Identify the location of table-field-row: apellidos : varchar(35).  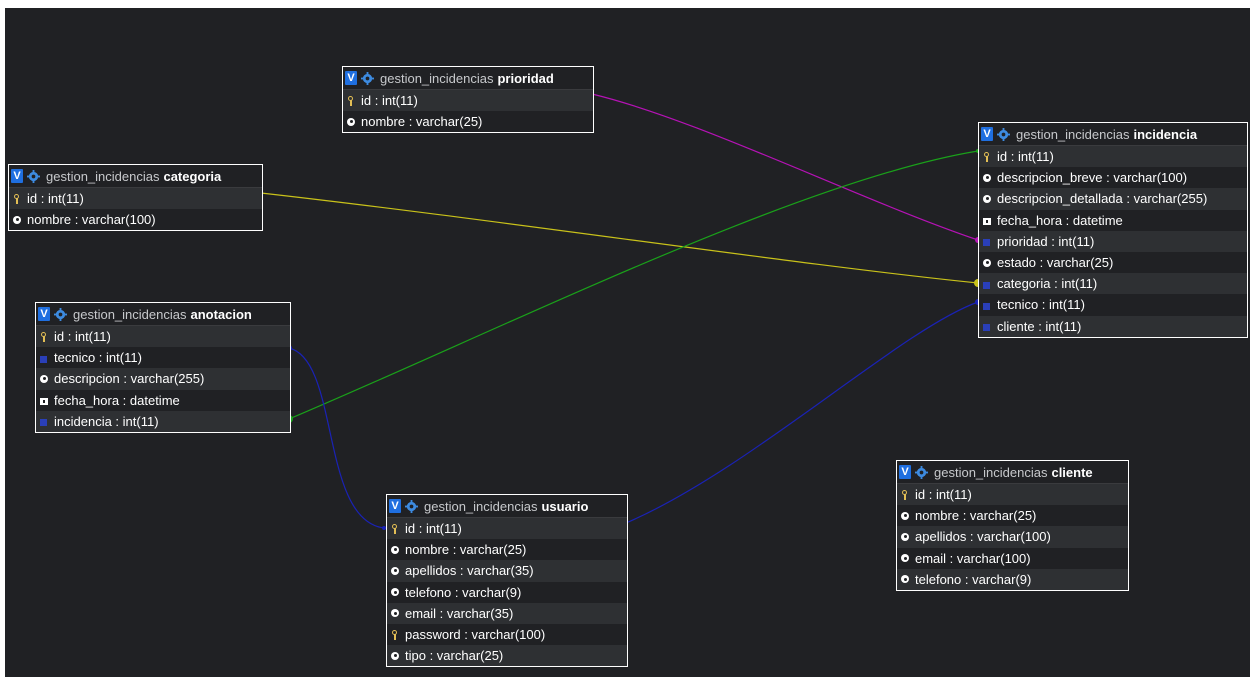
(507, 571).